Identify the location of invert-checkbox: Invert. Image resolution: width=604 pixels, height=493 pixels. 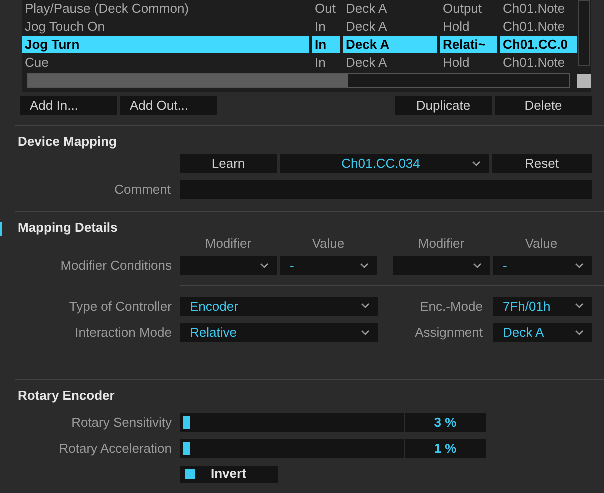
(229, 474).